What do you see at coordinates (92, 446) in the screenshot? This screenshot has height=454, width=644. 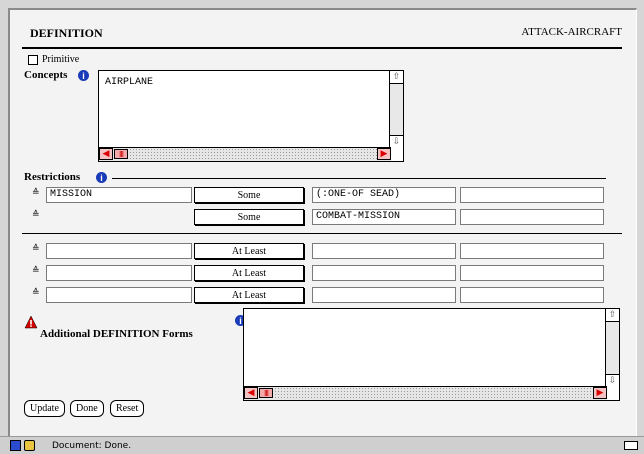 I see `status-text: Document: Done.` at bounding box center [92, 446].